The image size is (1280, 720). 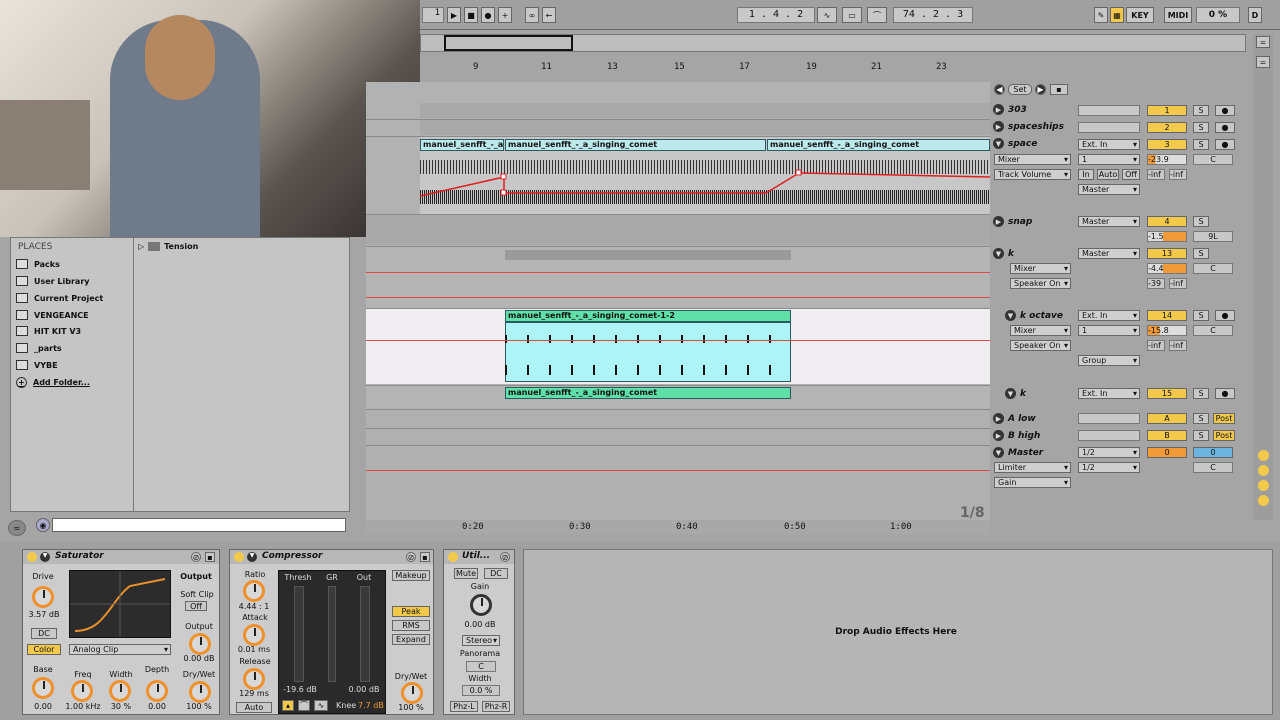 I want to click on gain-knob, so click(x=481, y=605).